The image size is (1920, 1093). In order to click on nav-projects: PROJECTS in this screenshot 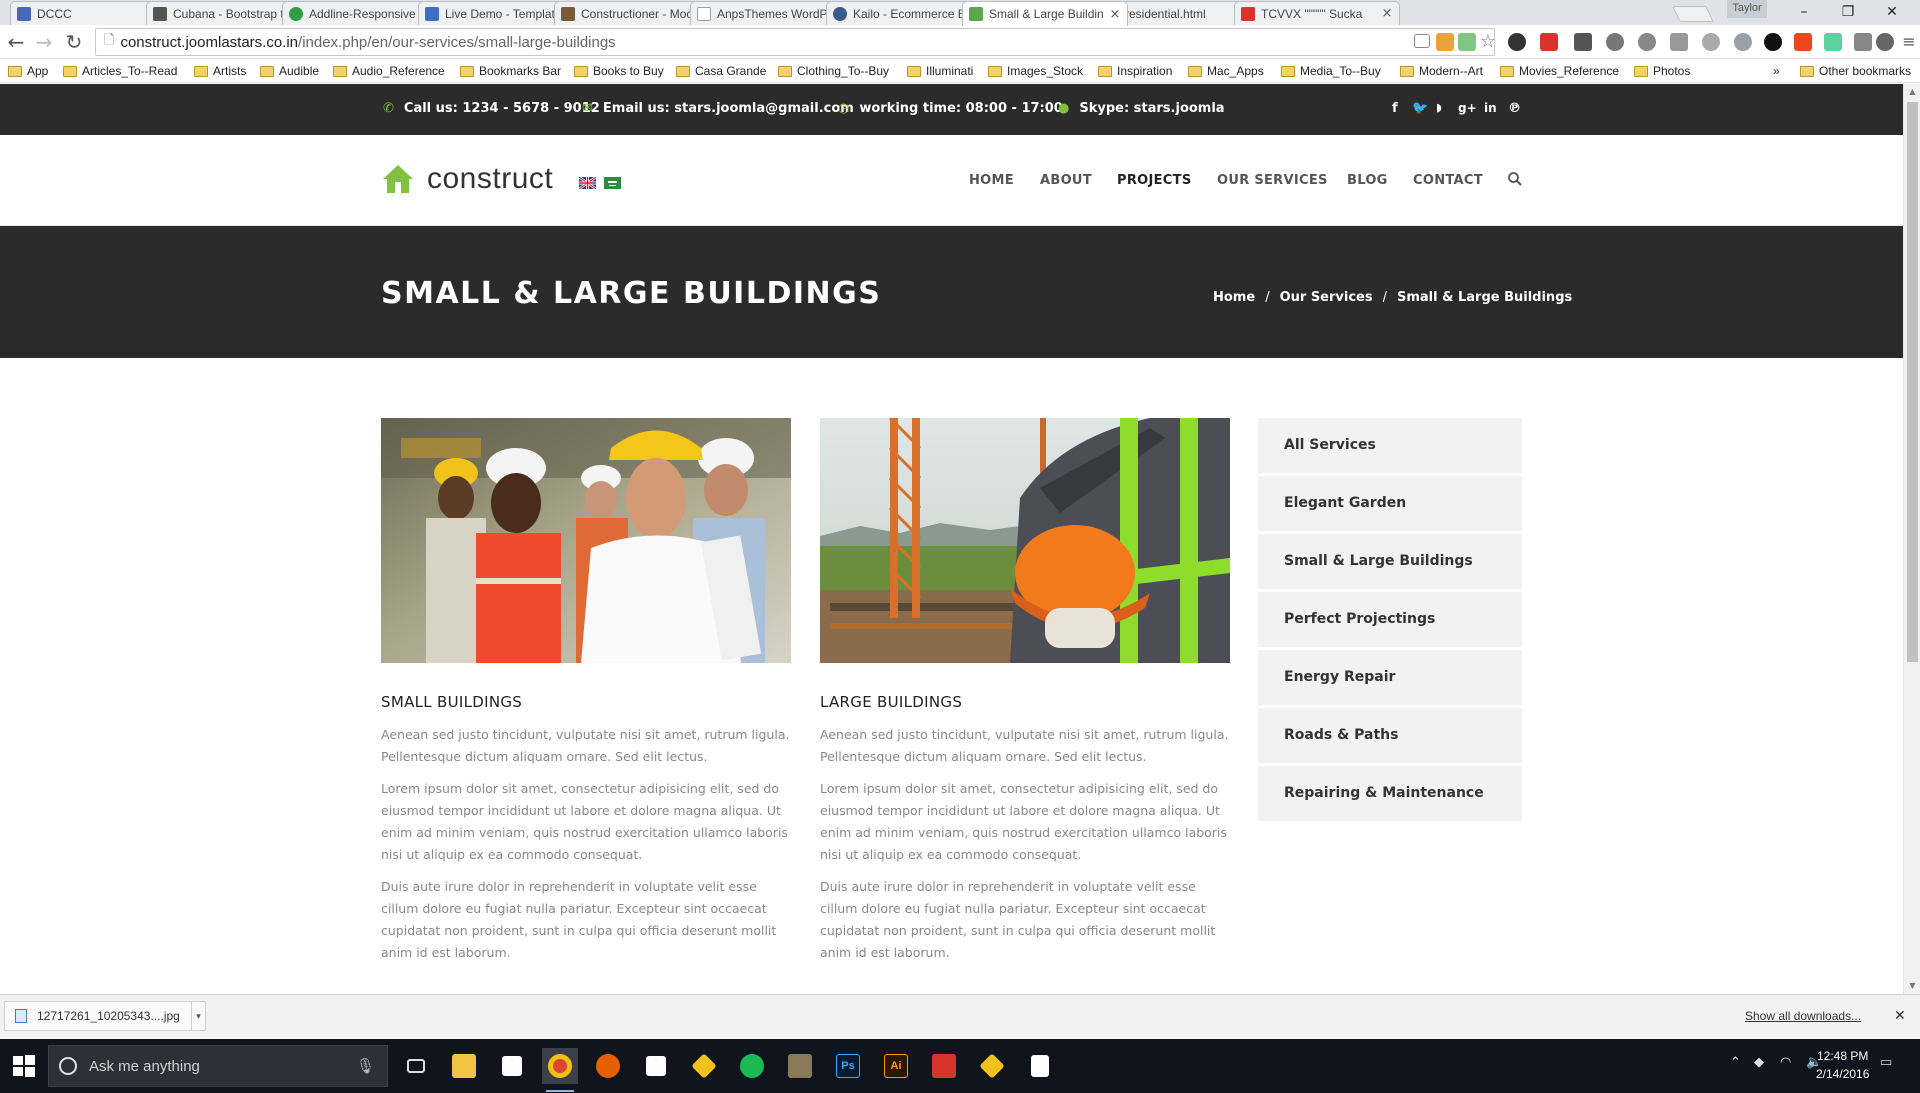, I will do `click(1154, 180)`.